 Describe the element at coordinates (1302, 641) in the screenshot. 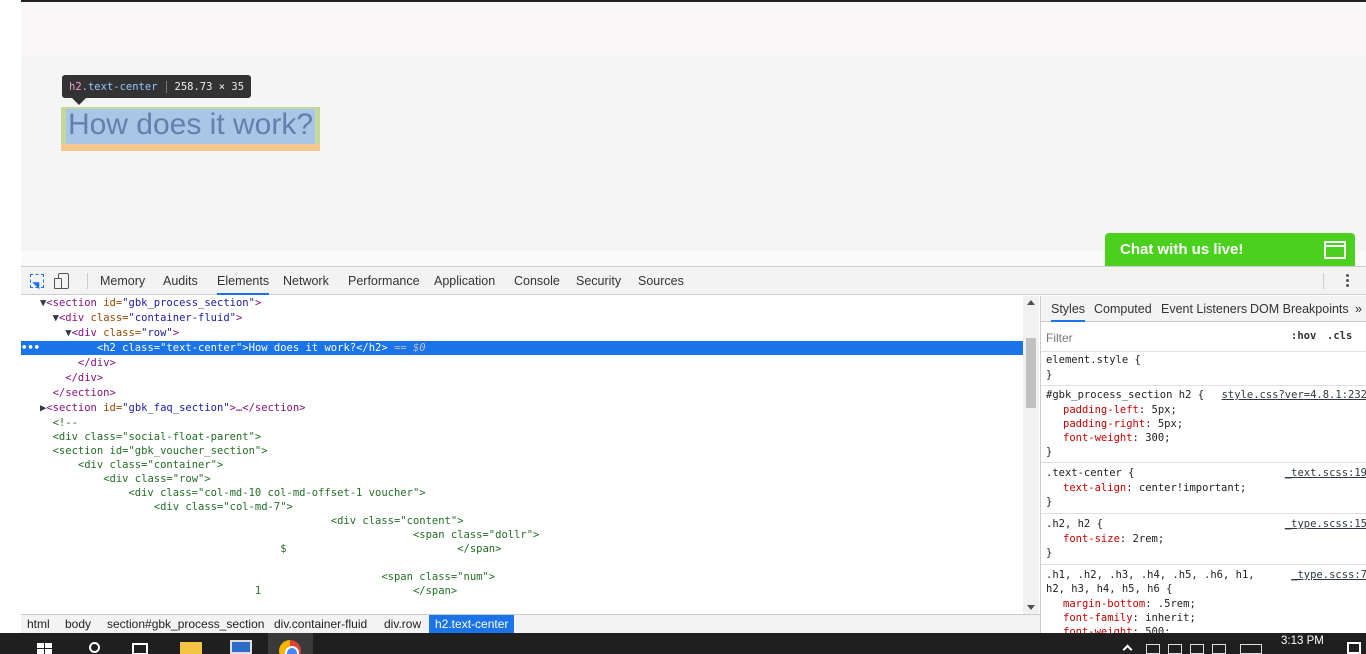

I see `taskbar-clock: 3:13 PM` at that location.